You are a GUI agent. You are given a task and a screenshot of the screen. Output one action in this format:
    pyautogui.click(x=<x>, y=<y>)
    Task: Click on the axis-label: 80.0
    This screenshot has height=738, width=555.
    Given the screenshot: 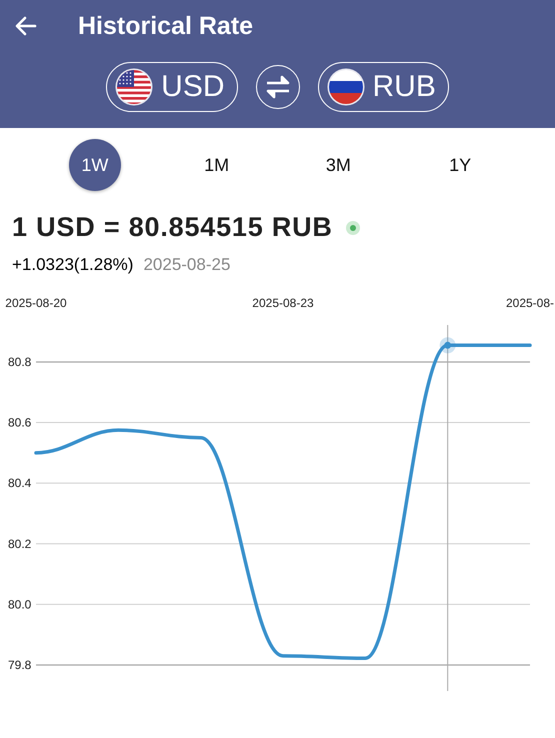 What is the action you would take?
    pyautogui.click(x=20, y=604)
    